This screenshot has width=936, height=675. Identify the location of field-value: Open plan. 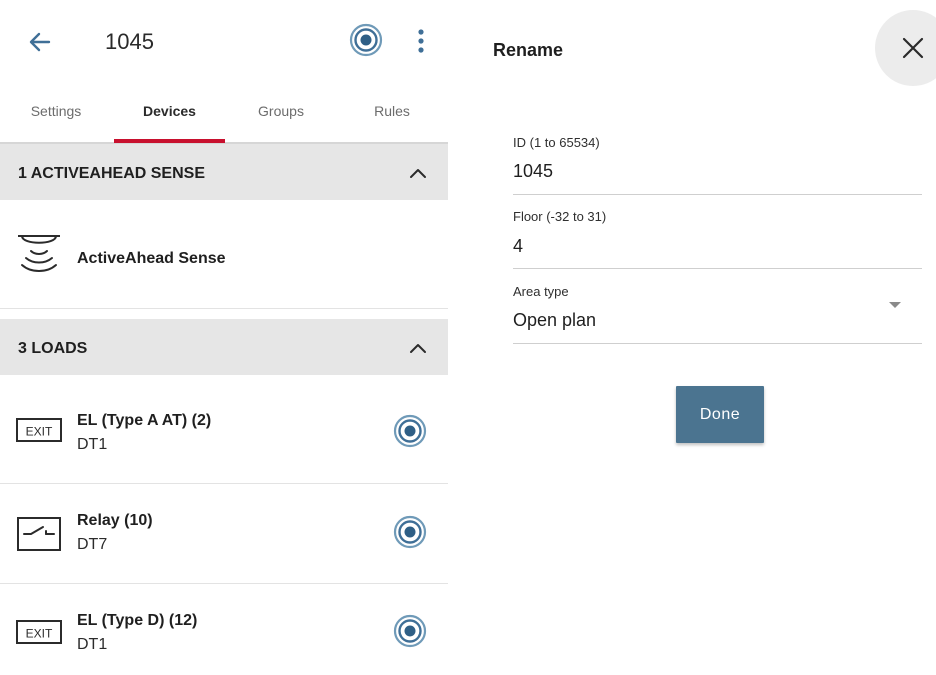
(555, 320).